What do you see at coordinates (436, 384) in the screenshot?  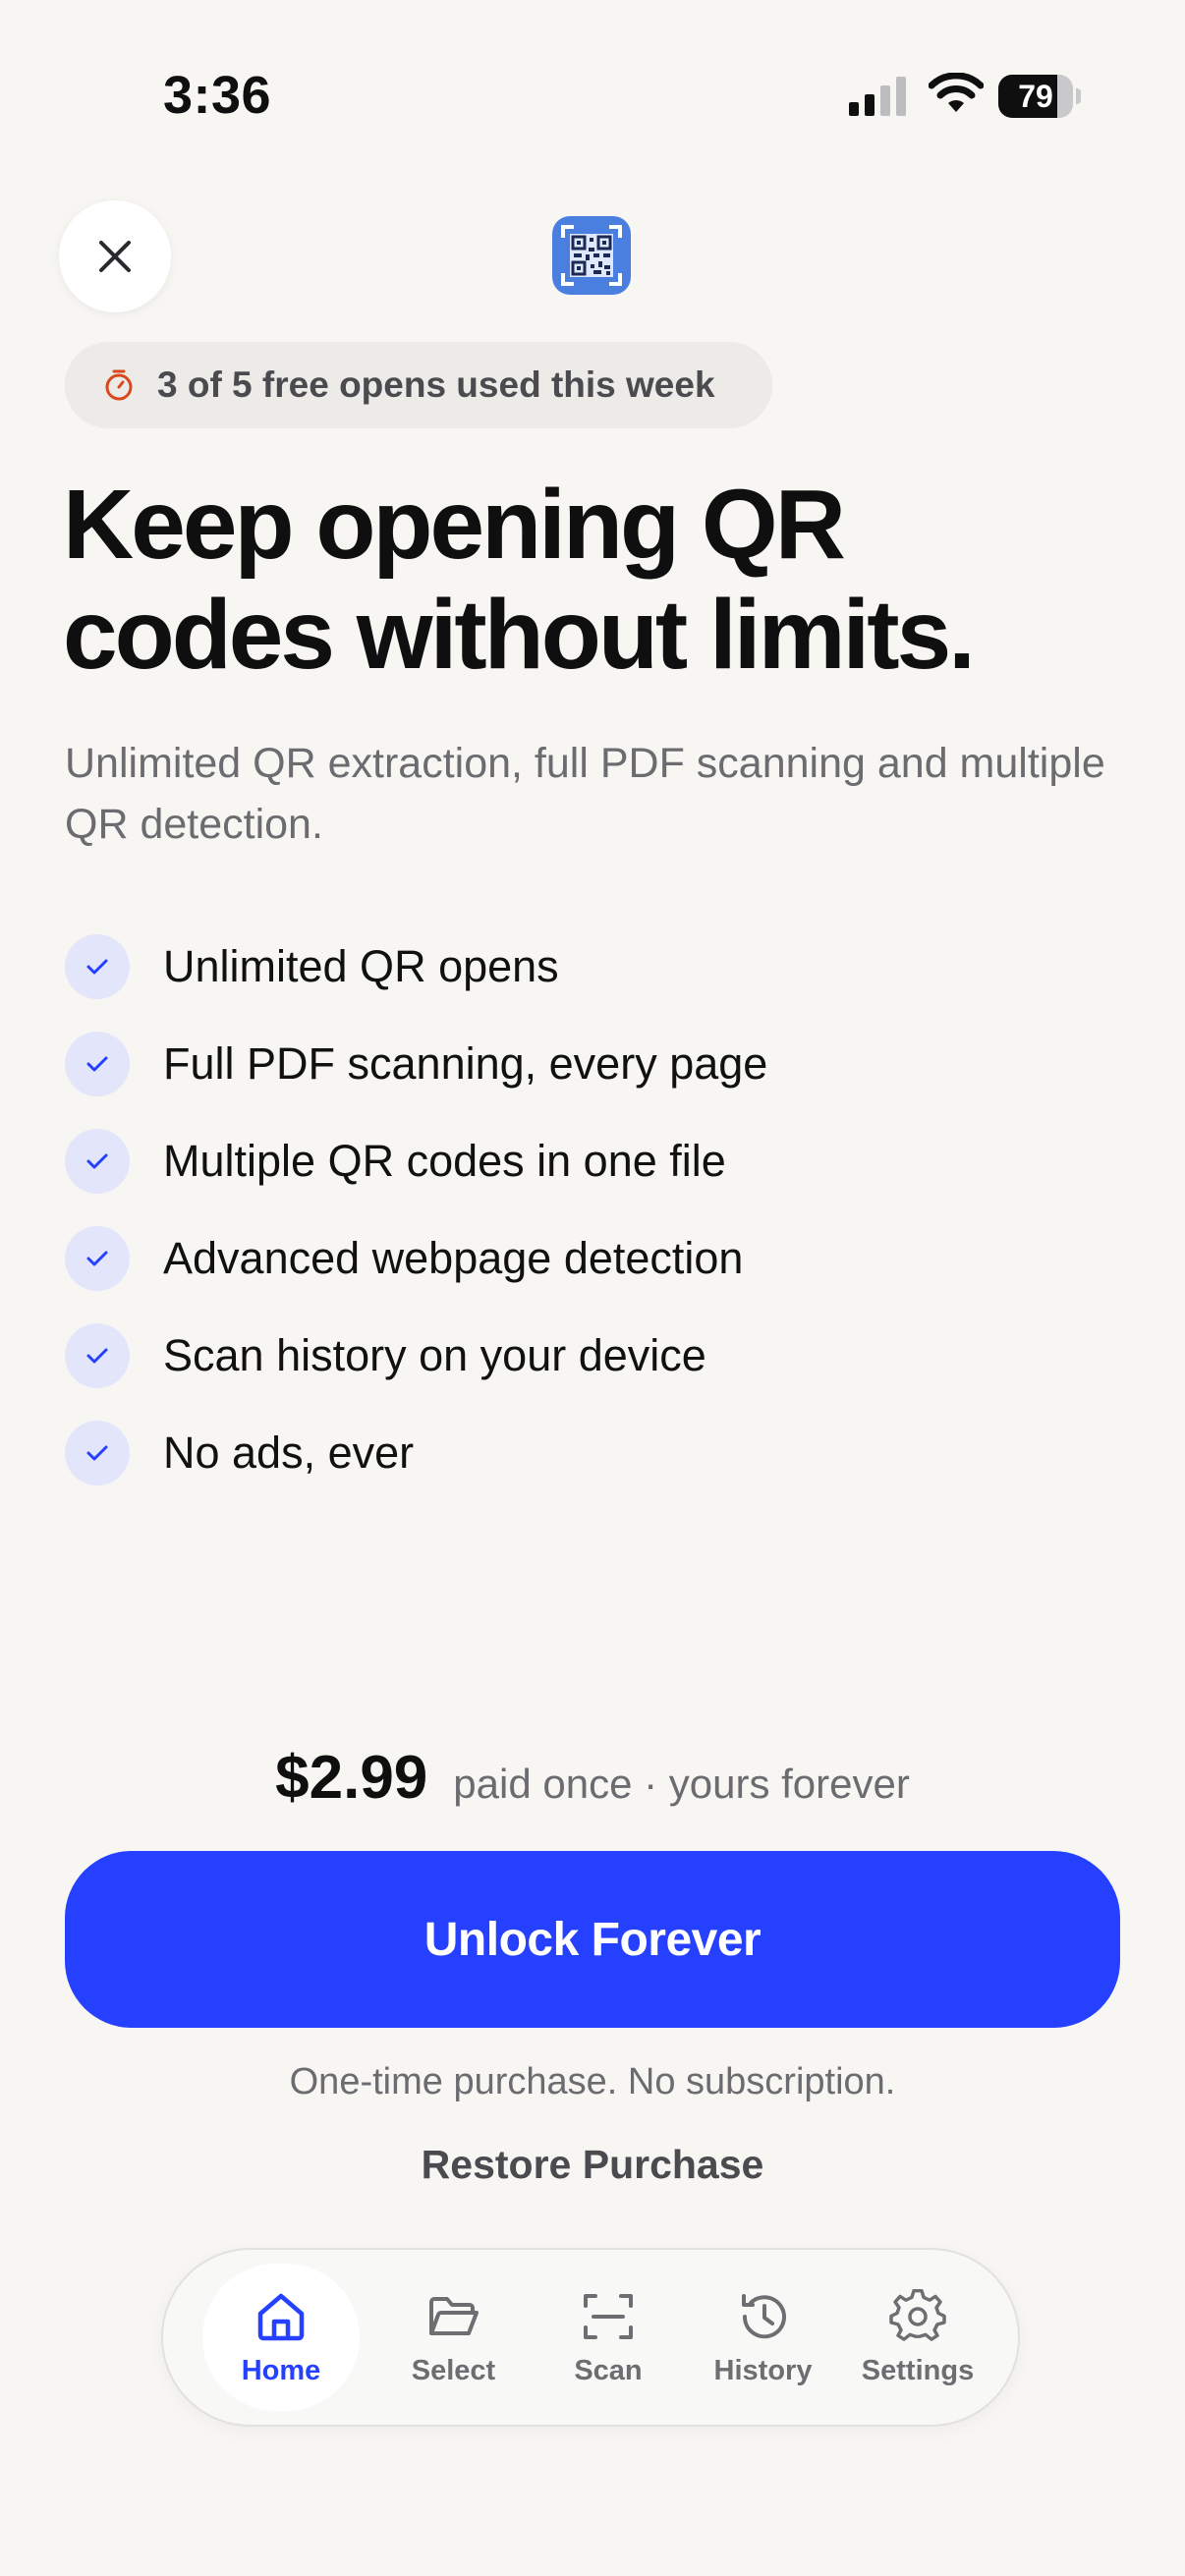 I see `usage-text: 3 of 5 free opens used this week` at bounding box center [436, 384].